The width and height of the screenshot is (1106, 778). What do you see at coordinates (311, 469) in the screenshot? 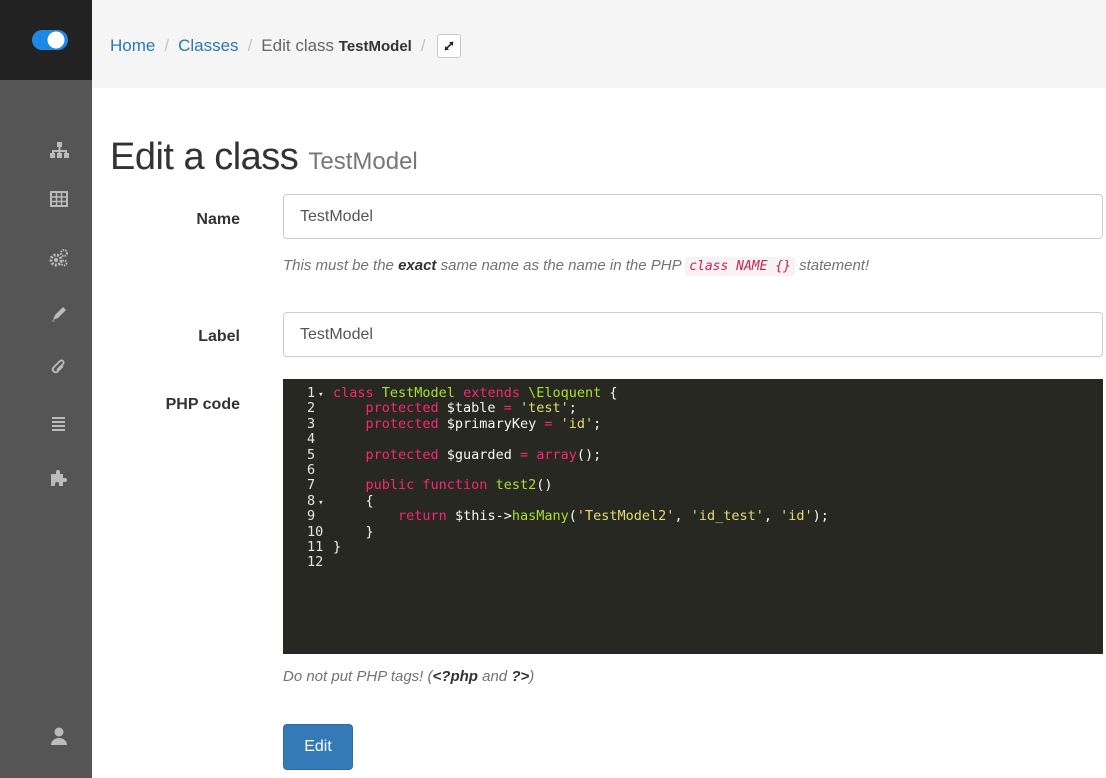
I see `line-number-text: 6` at bounding box center [311, 469].